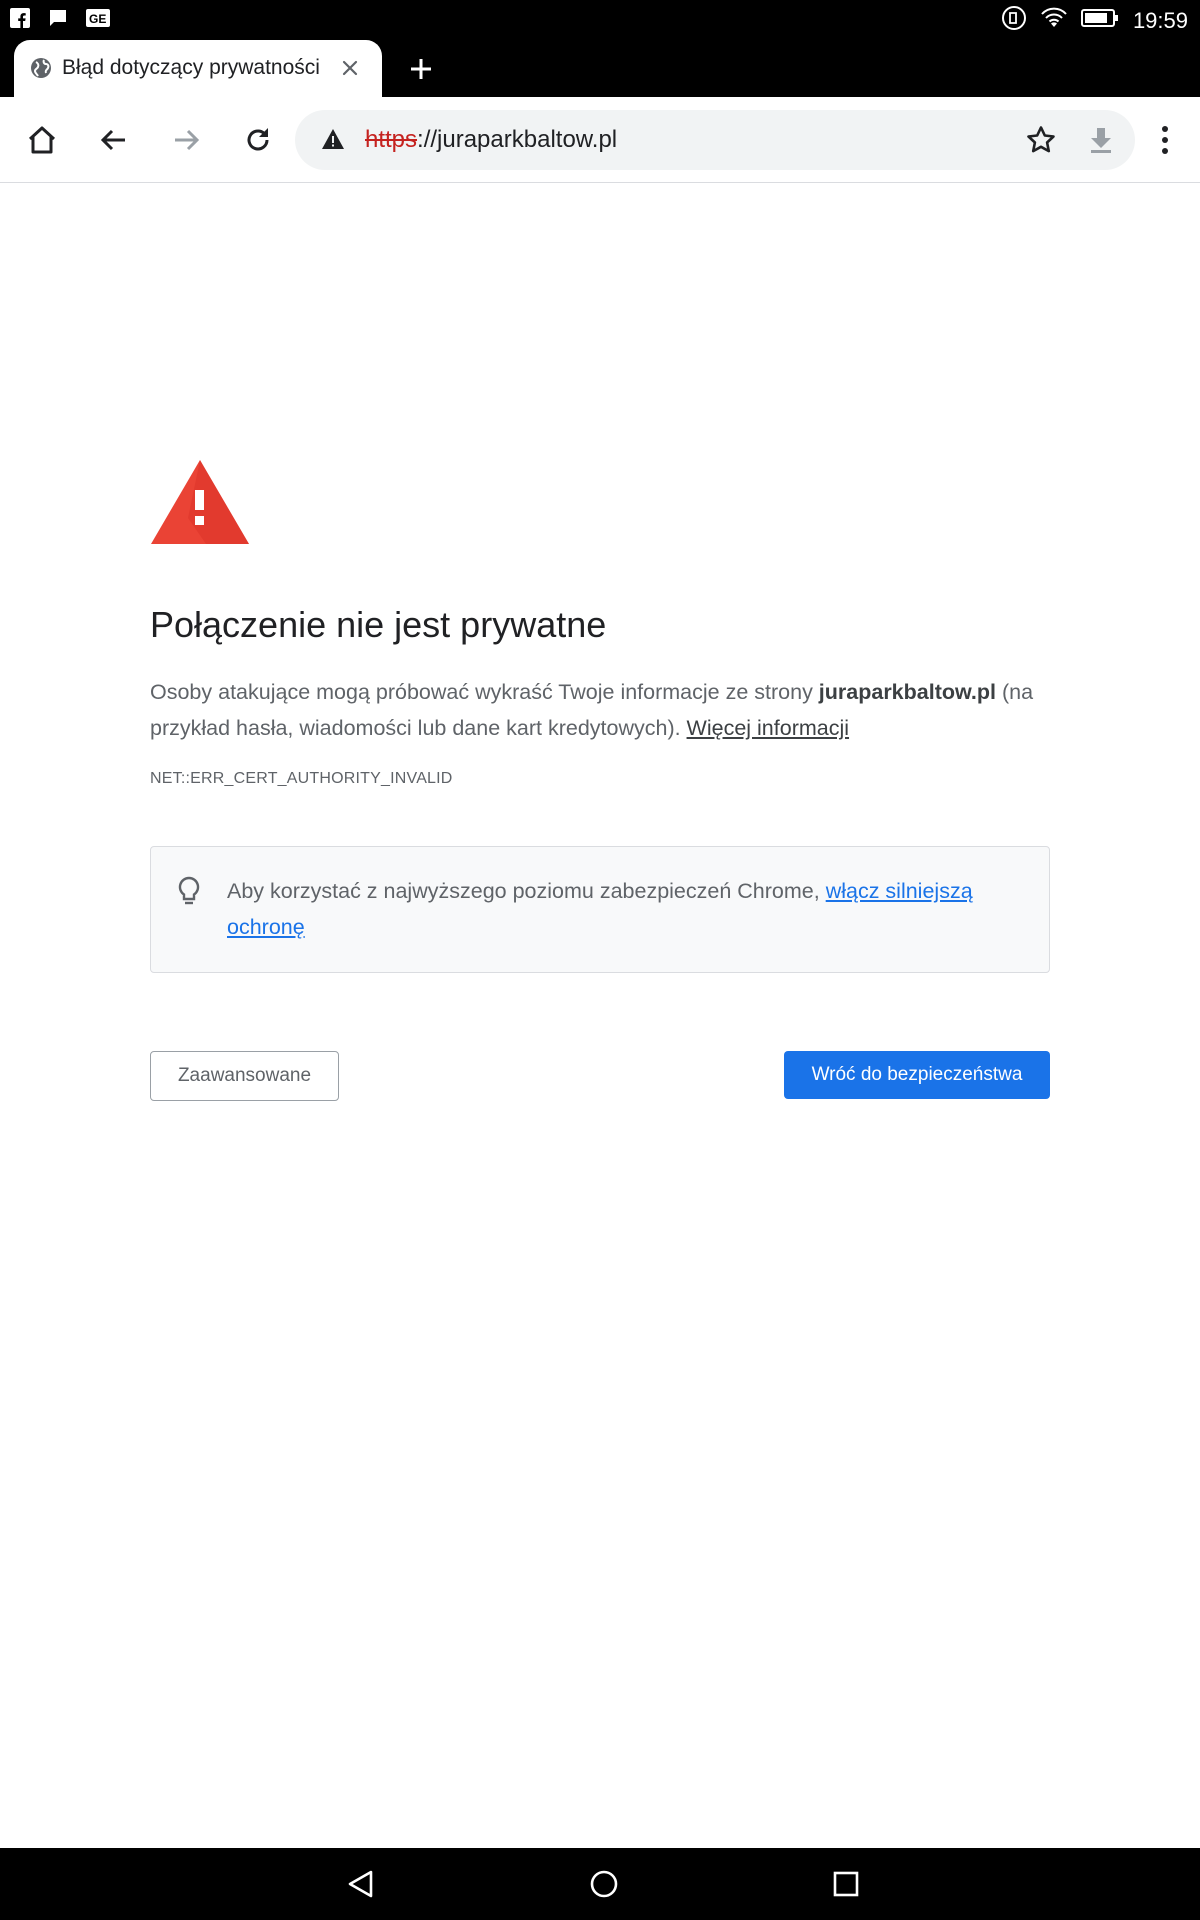 The image size is (1200, 1920). What do you see at coordinates (258, 140) in the screenshot?
I see `reload-icon` at bounding box center [258, 140].